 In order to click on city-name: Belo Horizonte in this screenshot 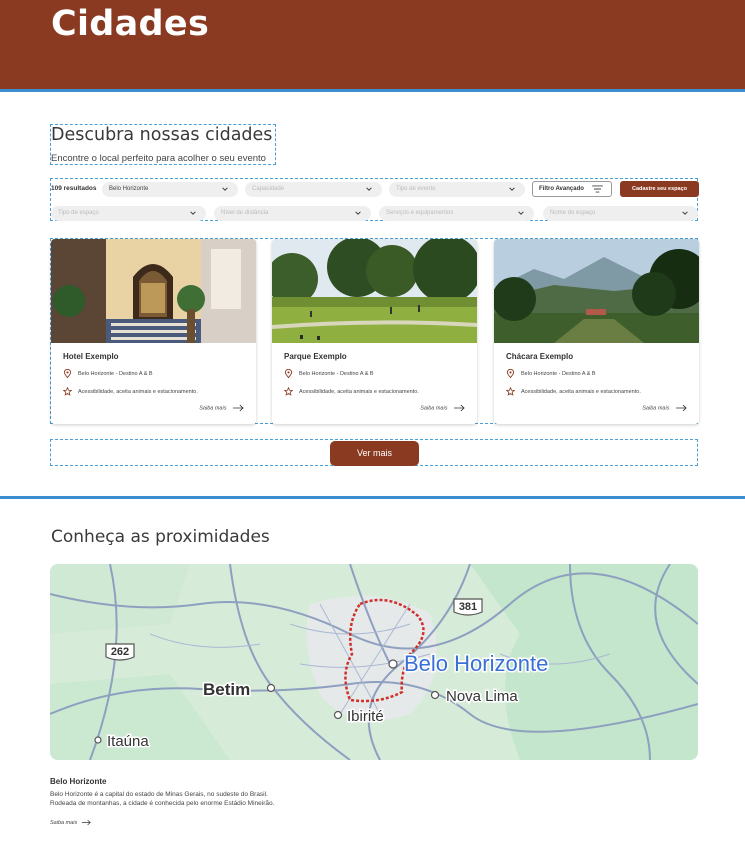, I will do `click(78, 781)`.